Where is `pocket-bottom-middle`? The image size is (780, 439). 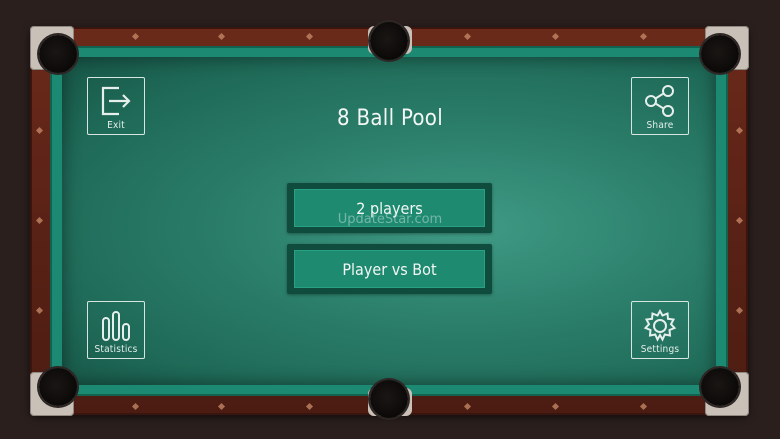 pocket-bottom-middle is located at coordinates (389, 399).